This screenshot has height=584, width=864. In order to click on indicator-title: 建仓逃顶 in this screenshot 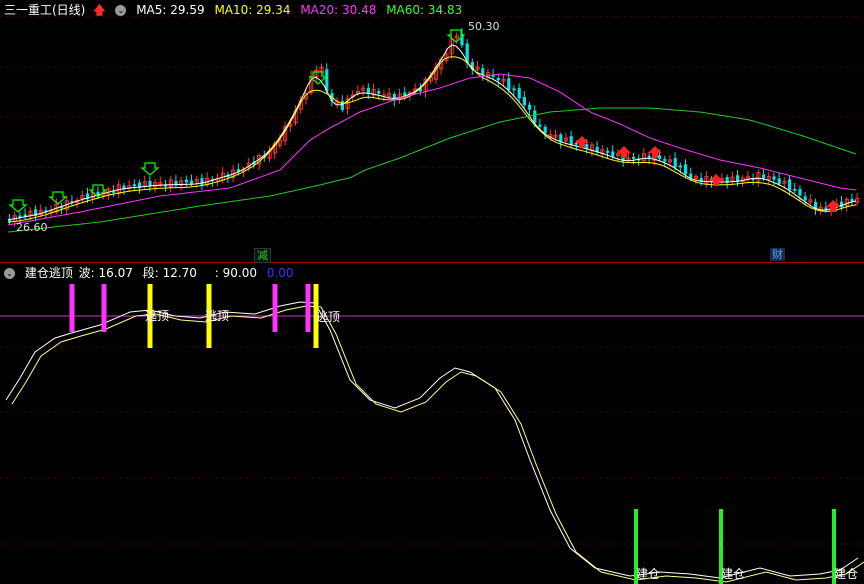, I will do `click(49, 273)`.